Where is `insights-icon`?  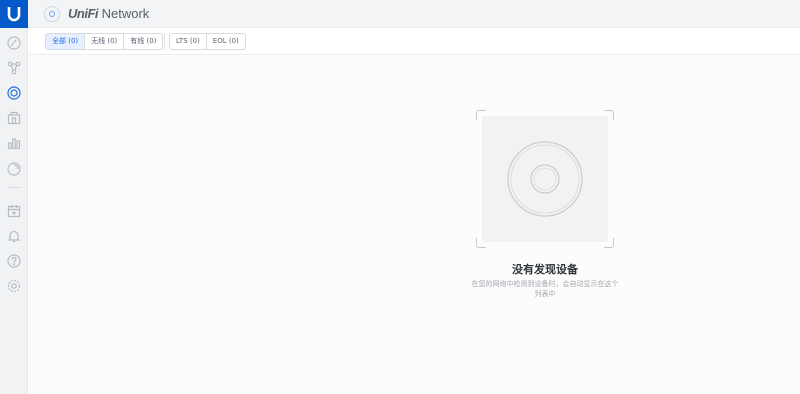 insights-icon is located at coordinates (14, 169).